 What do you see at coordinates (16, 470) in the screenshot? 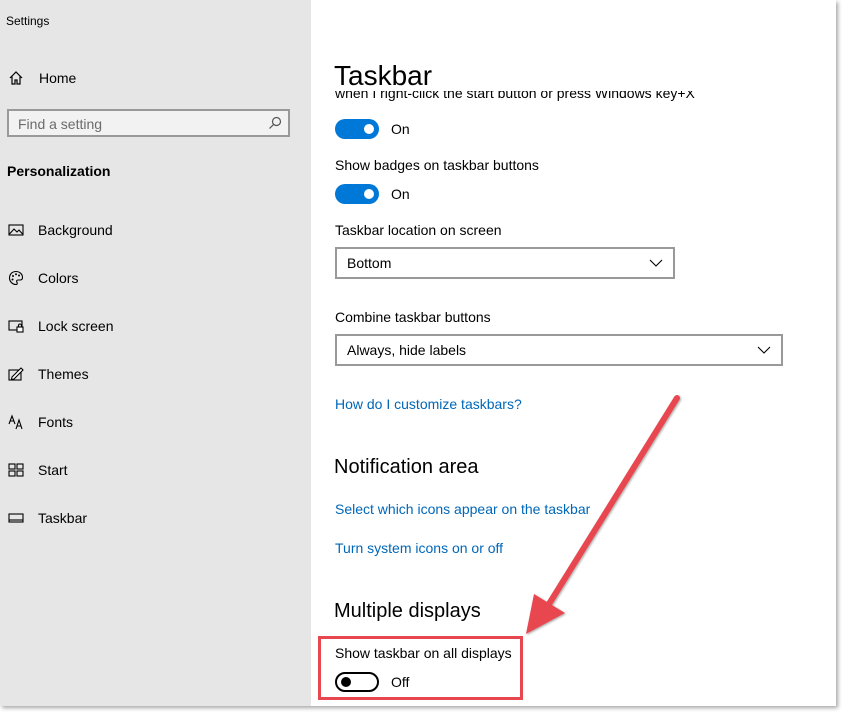
I see `start-icon` at bounding box center [16, 470].